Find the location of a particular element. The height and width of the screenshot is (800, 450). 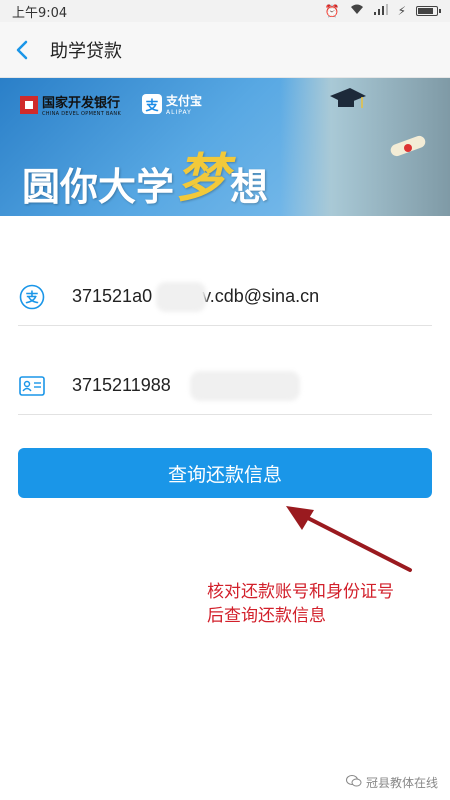

cdb-logo: 国家开发银行 CHINA DEVEL OPMENT BANK is located at coordinates (70, 104).